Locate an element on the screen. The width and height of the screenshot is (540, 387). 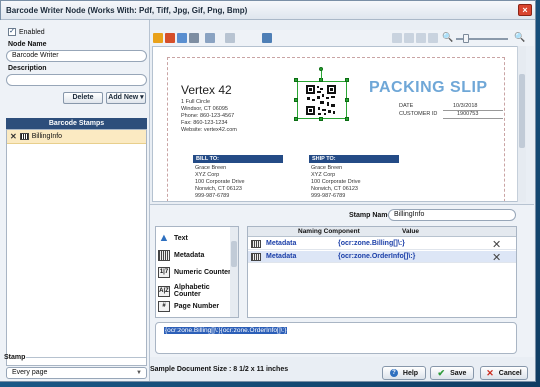
component-text: ▲ Text is located at coordinates (173, 238).